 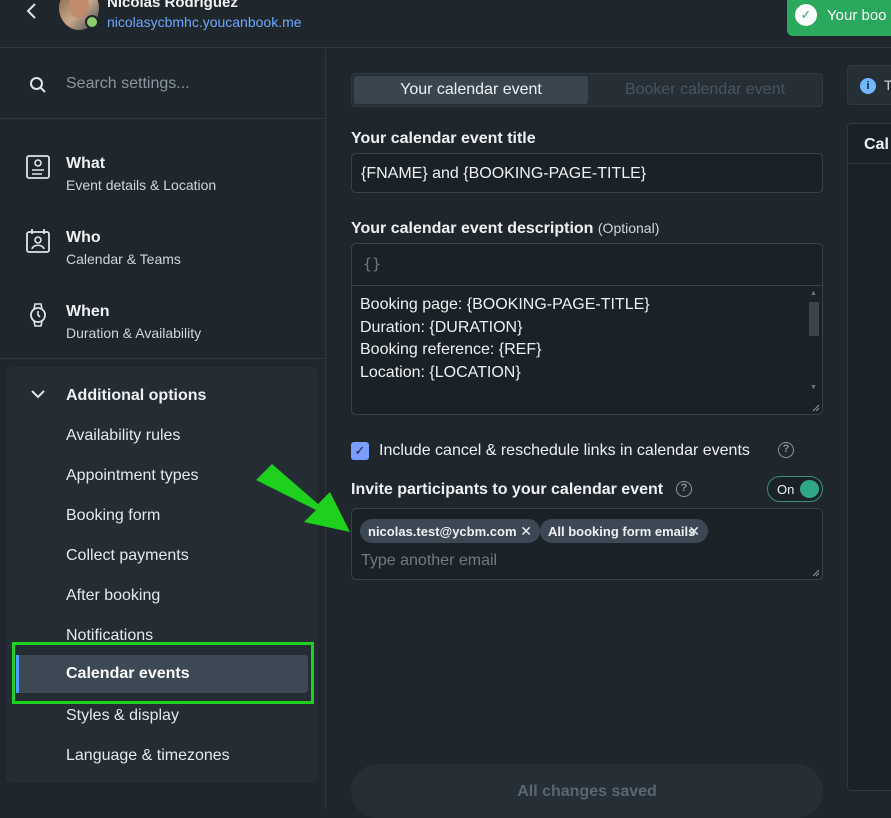 What do you see at coordinates (181, 84) in the screenshot?
I see `search-input` at bounding box center [181, 84].